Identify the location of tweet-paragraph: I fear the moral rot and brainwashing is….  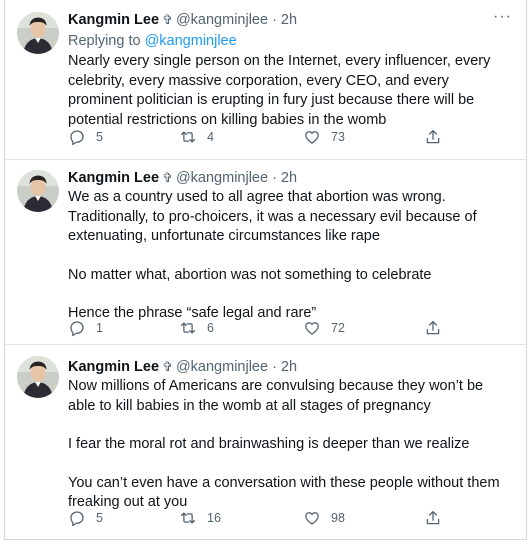
(269, 444).